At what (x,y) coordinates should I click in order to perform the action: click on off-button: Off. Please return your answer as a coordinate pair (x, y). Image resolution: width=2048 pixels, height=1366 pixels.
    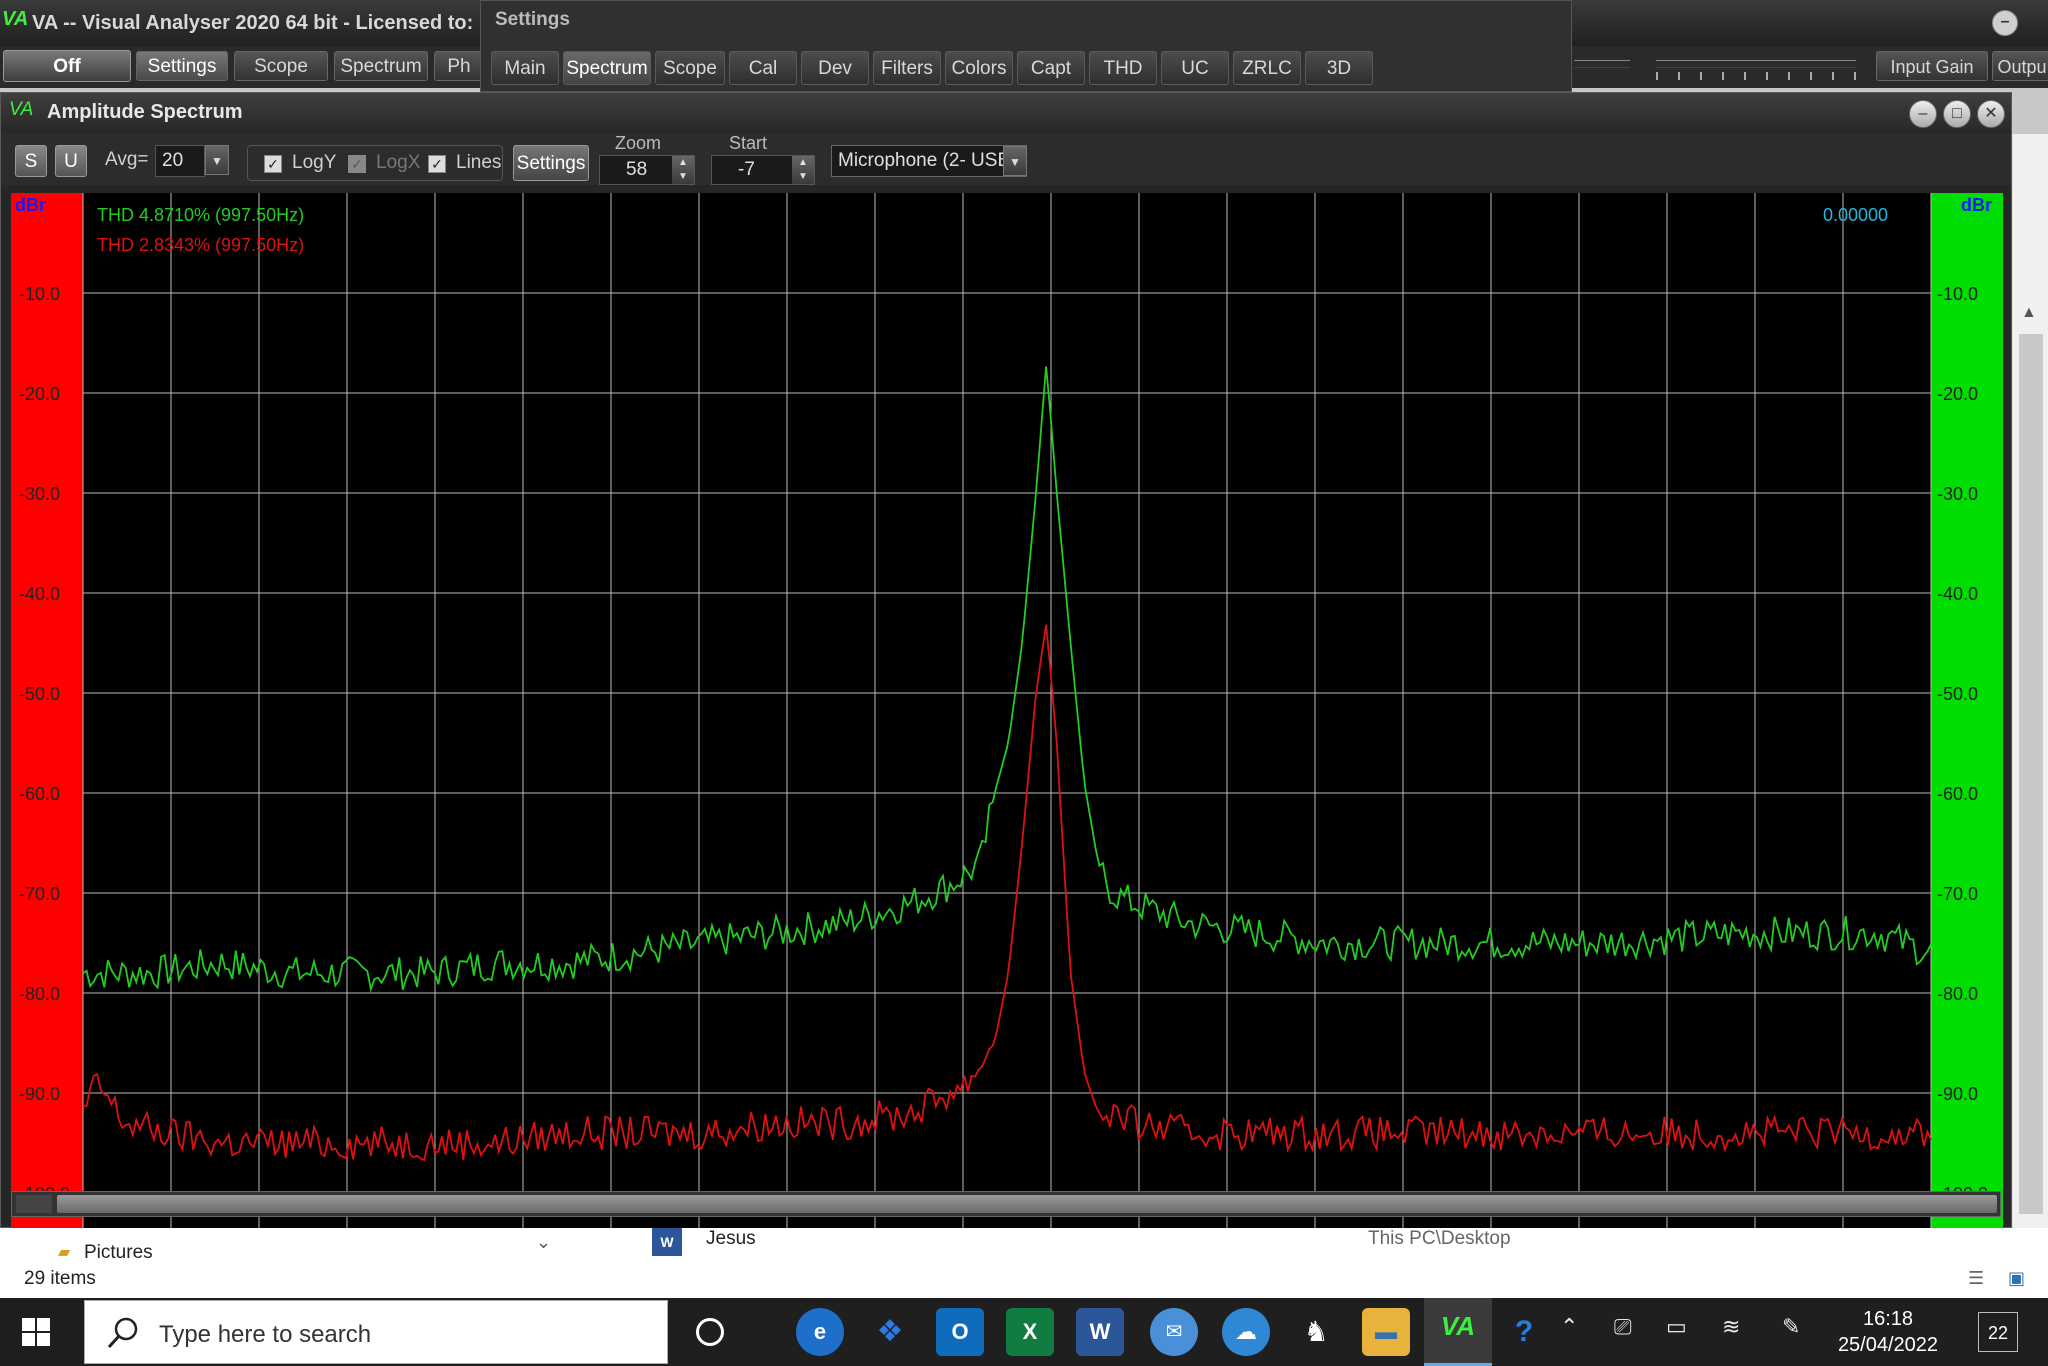
    Looking at the image, I should click on (67, 66).